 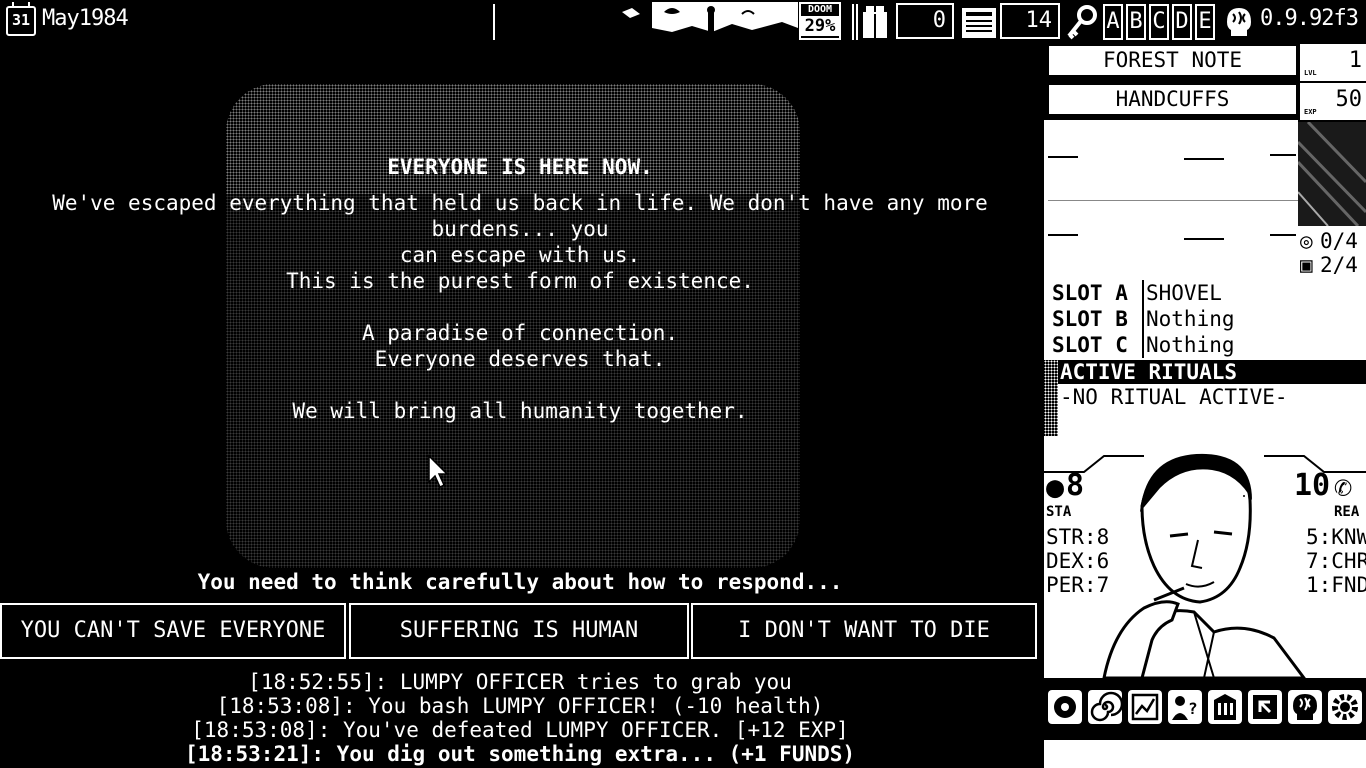 I want to click on key-slot-e: E, so click(x=1205, y=22).